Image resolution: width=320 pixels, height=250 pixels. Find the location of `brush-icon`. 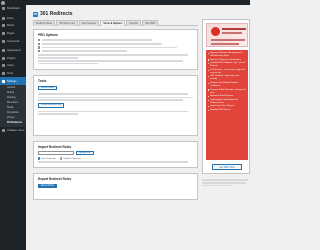

brush-icon is located at coordinates (3, 51).